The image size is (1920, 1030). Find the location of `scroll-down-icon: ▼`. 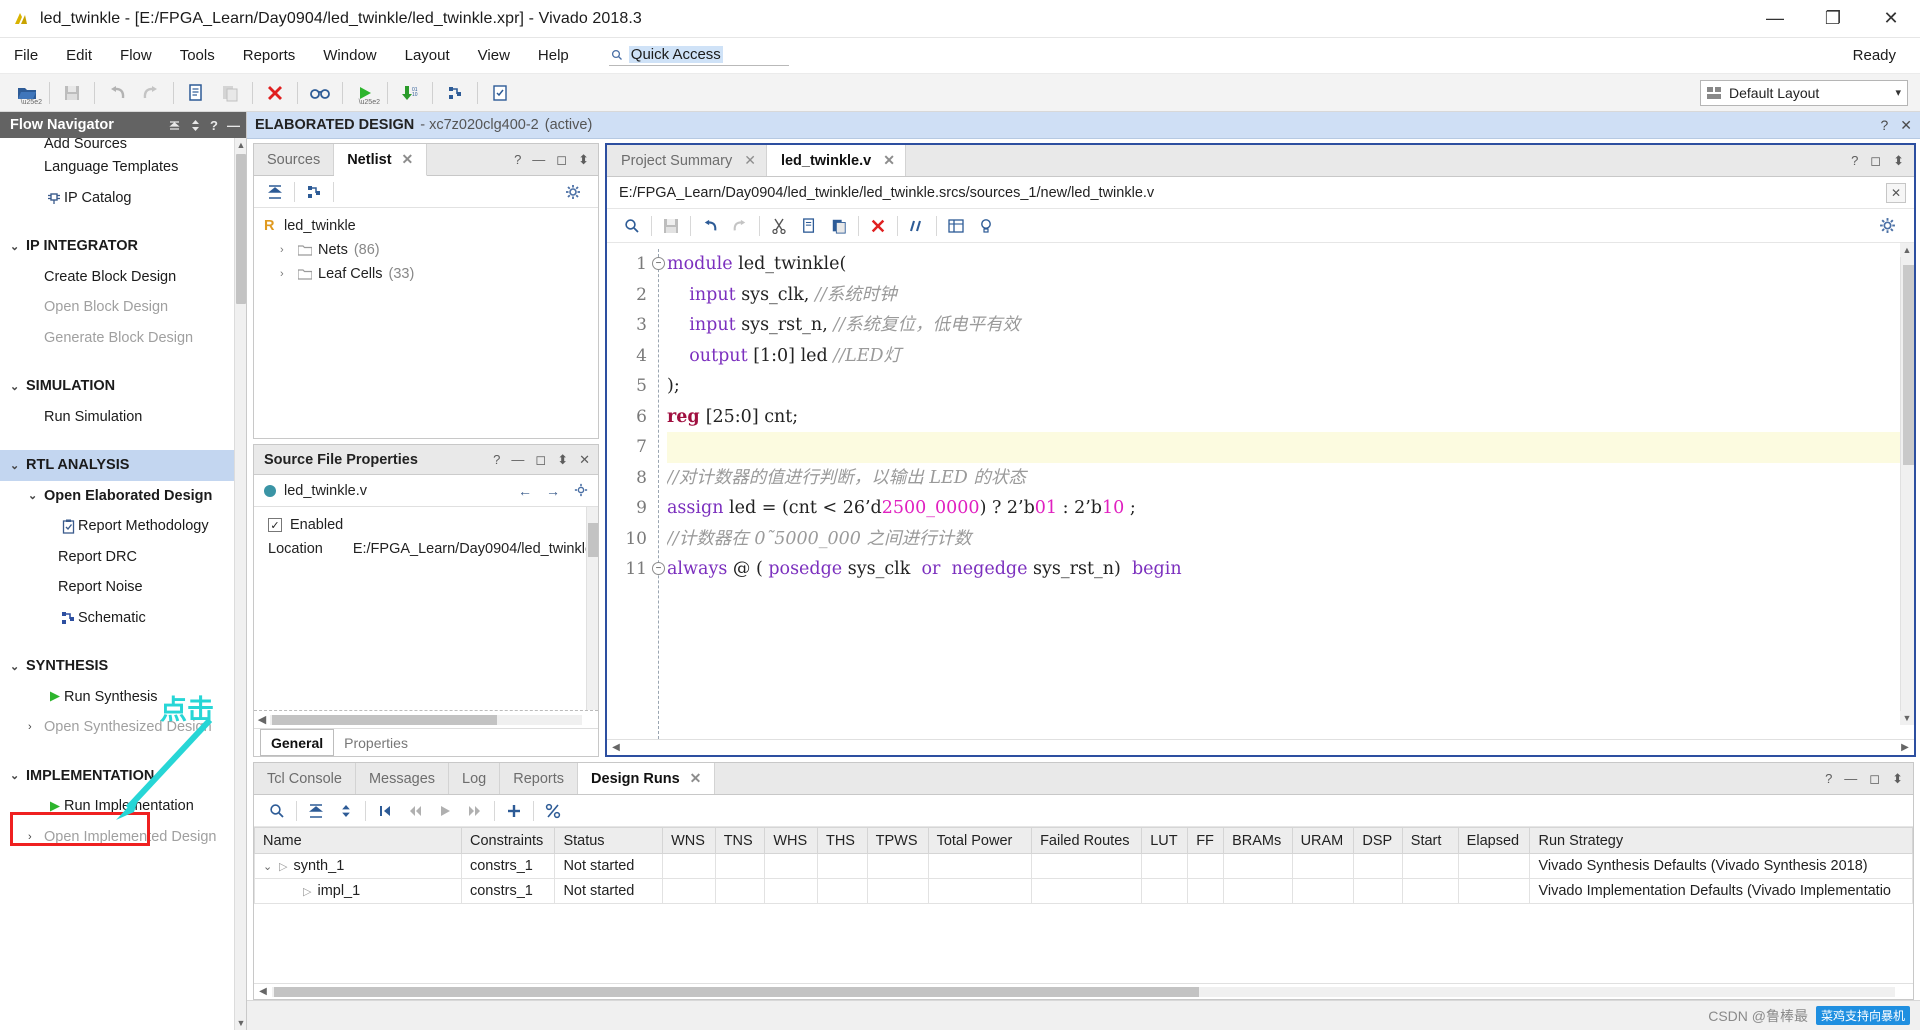

scroll-down-icon: ▼ is located at coordinates (240, 1023).